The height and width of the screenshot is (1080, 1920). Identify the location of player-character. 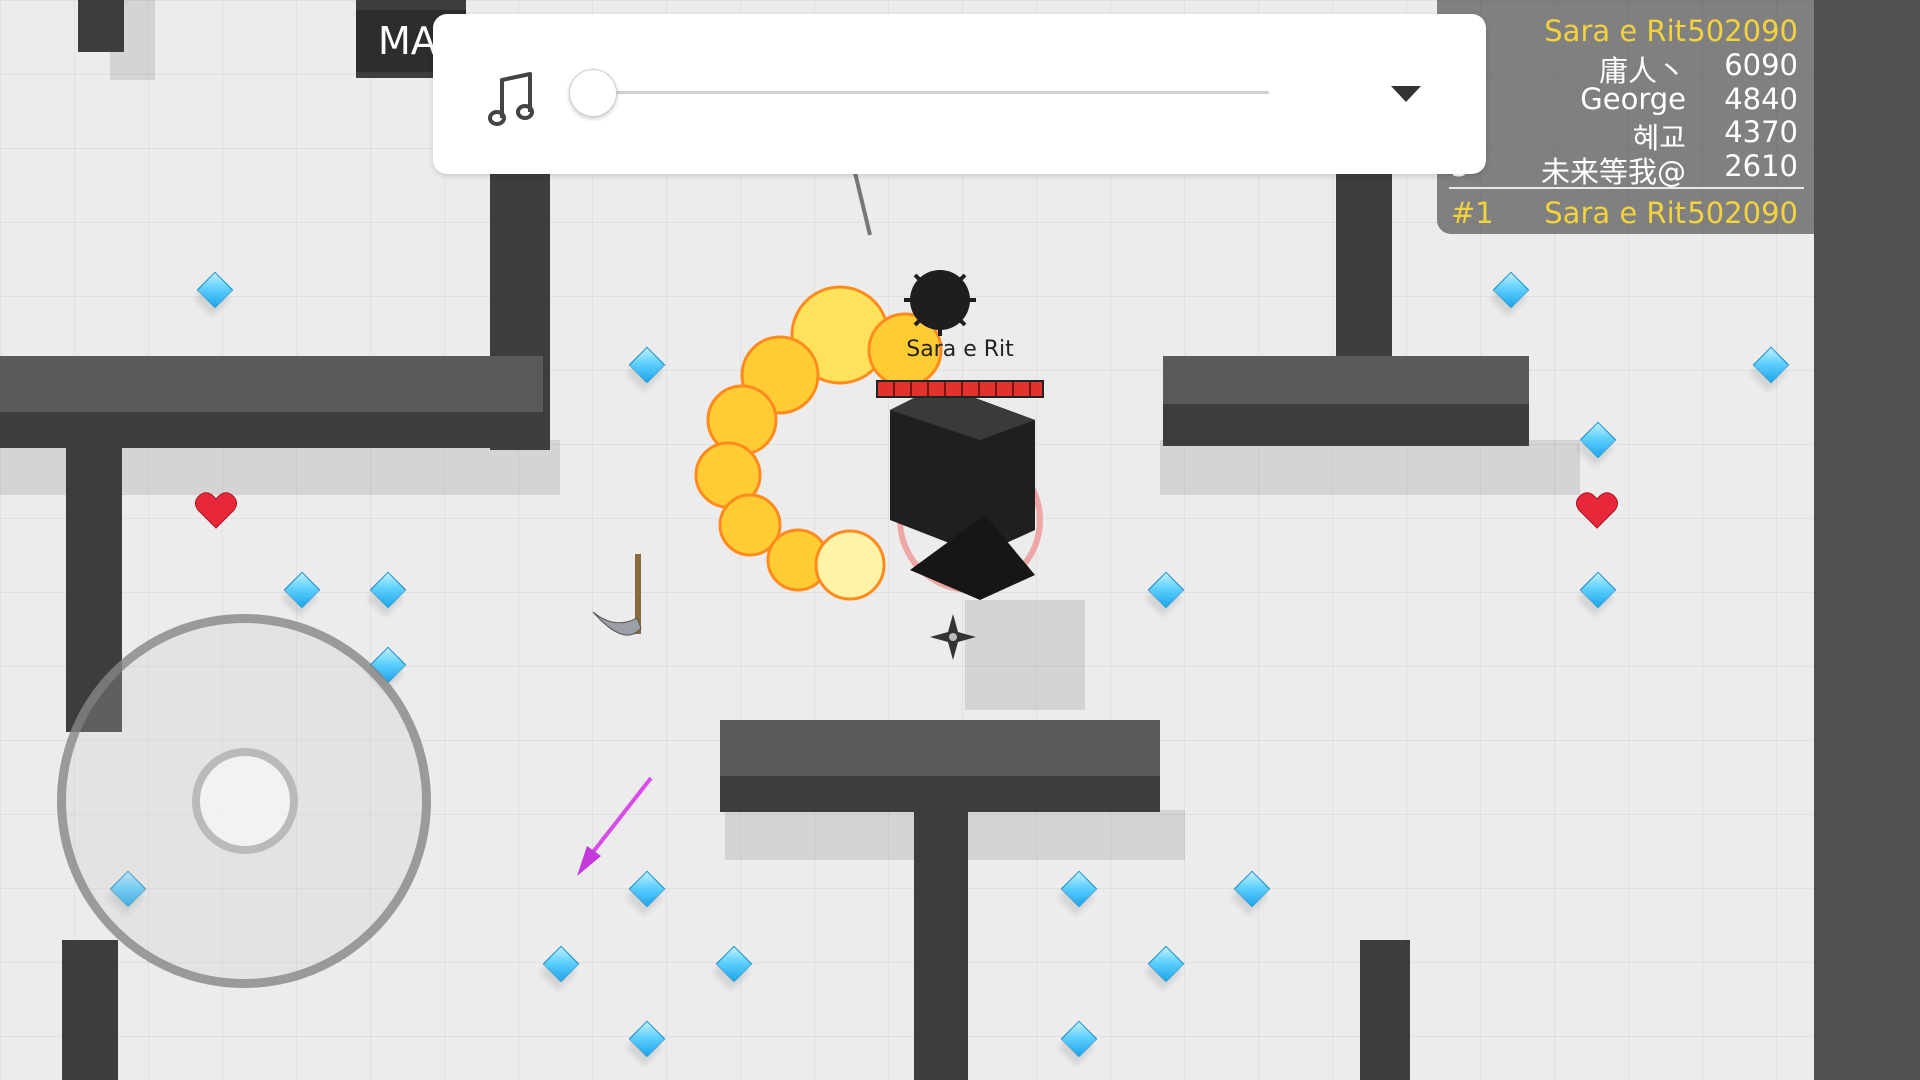
(966, 435).